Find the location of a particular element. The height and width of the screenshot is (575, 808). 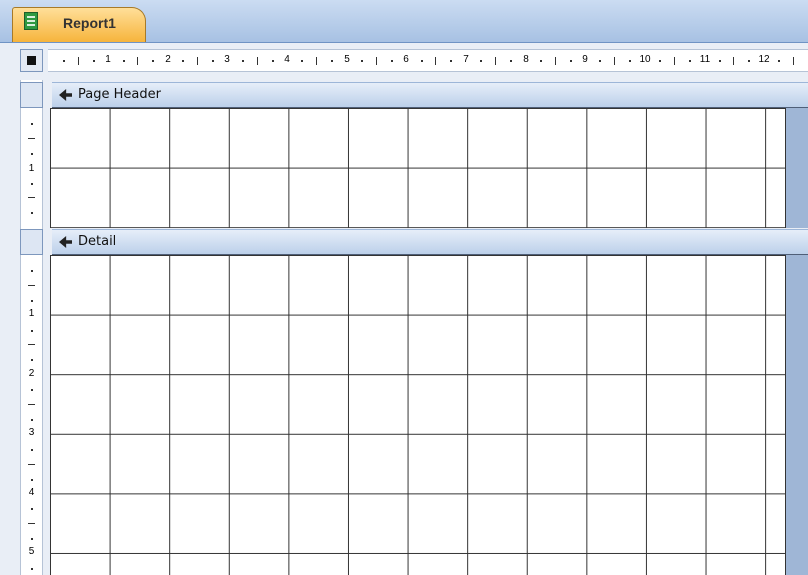

tab-title: Report1 is located at coordinates (89, 23).